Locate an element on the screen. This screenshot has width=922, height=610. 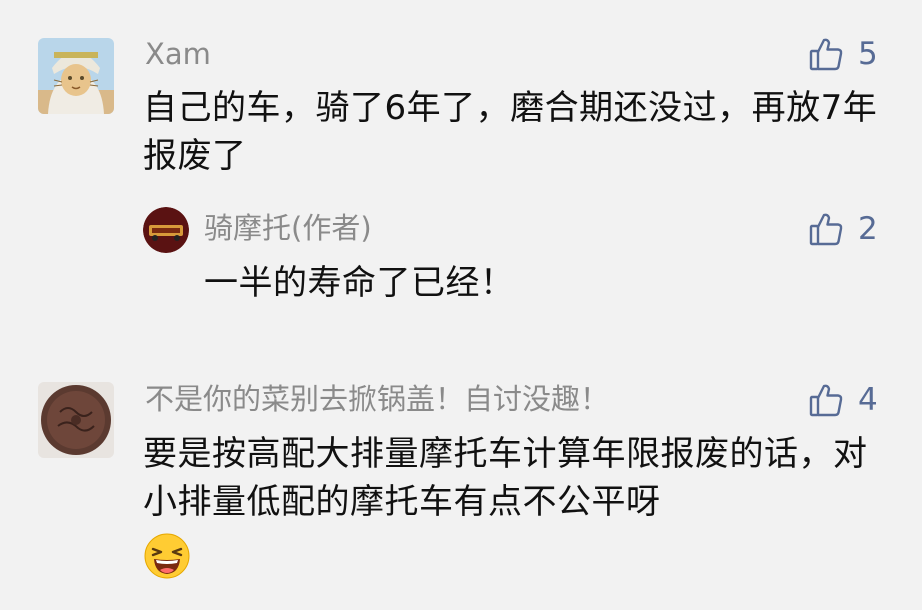
comment-text: 自己的车，骑了6年了，磨合期还没过，再放7年报废了 is located at coordinates (510, 132).